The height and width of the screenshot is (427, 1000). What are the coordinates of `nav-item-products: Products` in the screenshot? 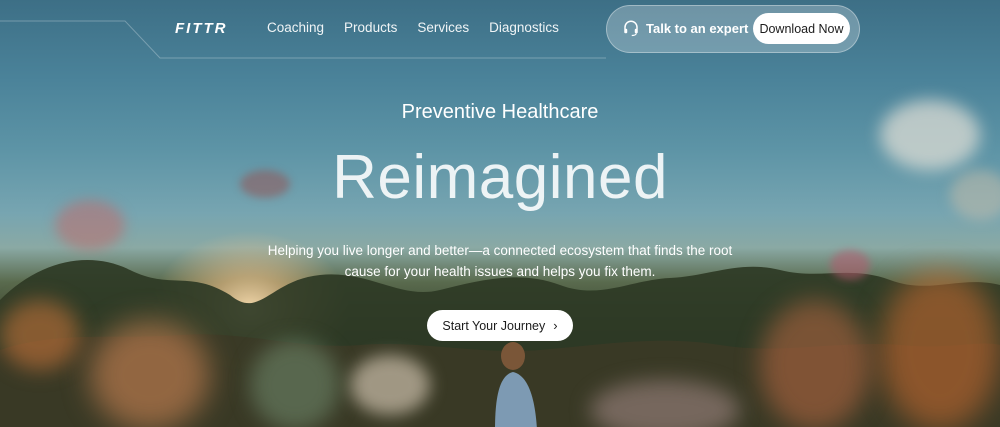 It's located at (370, 27).